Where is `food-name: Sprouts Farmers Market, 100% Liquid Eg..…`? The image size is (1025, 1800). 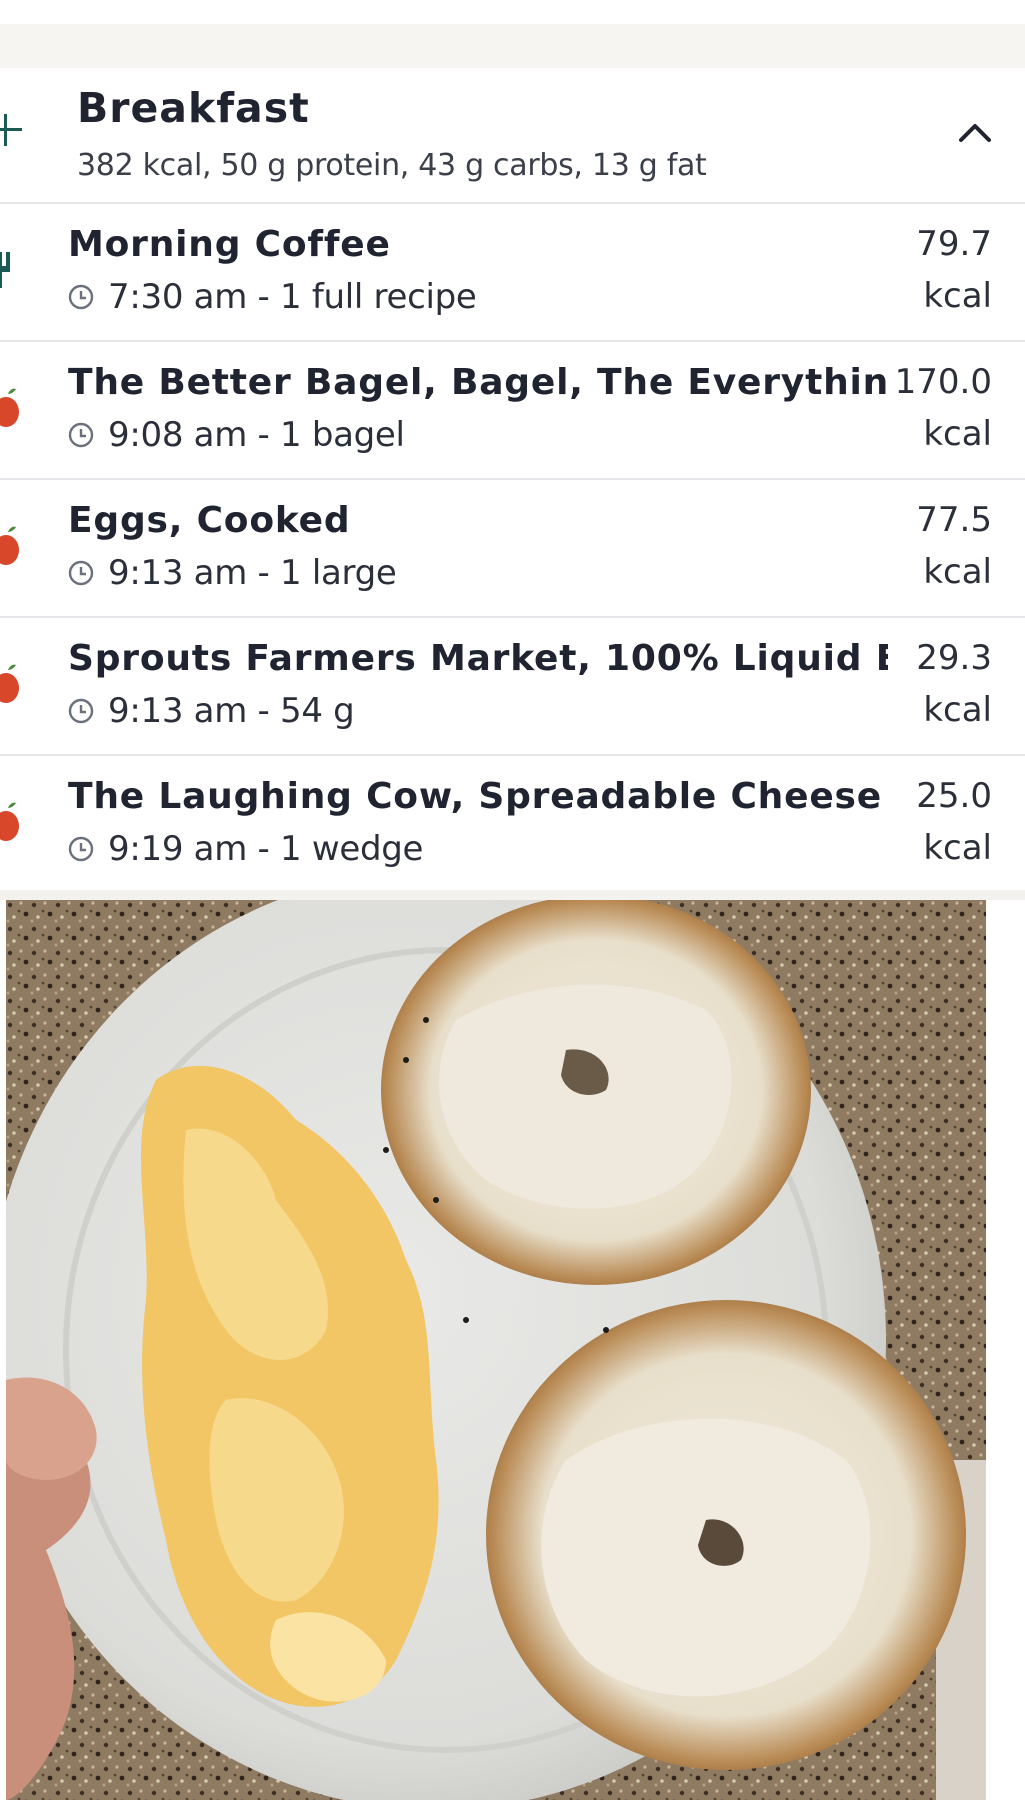
food-name: Sprouts Farmers Market, 100% Liquid Eg..… is located at coordinates (478, 658).